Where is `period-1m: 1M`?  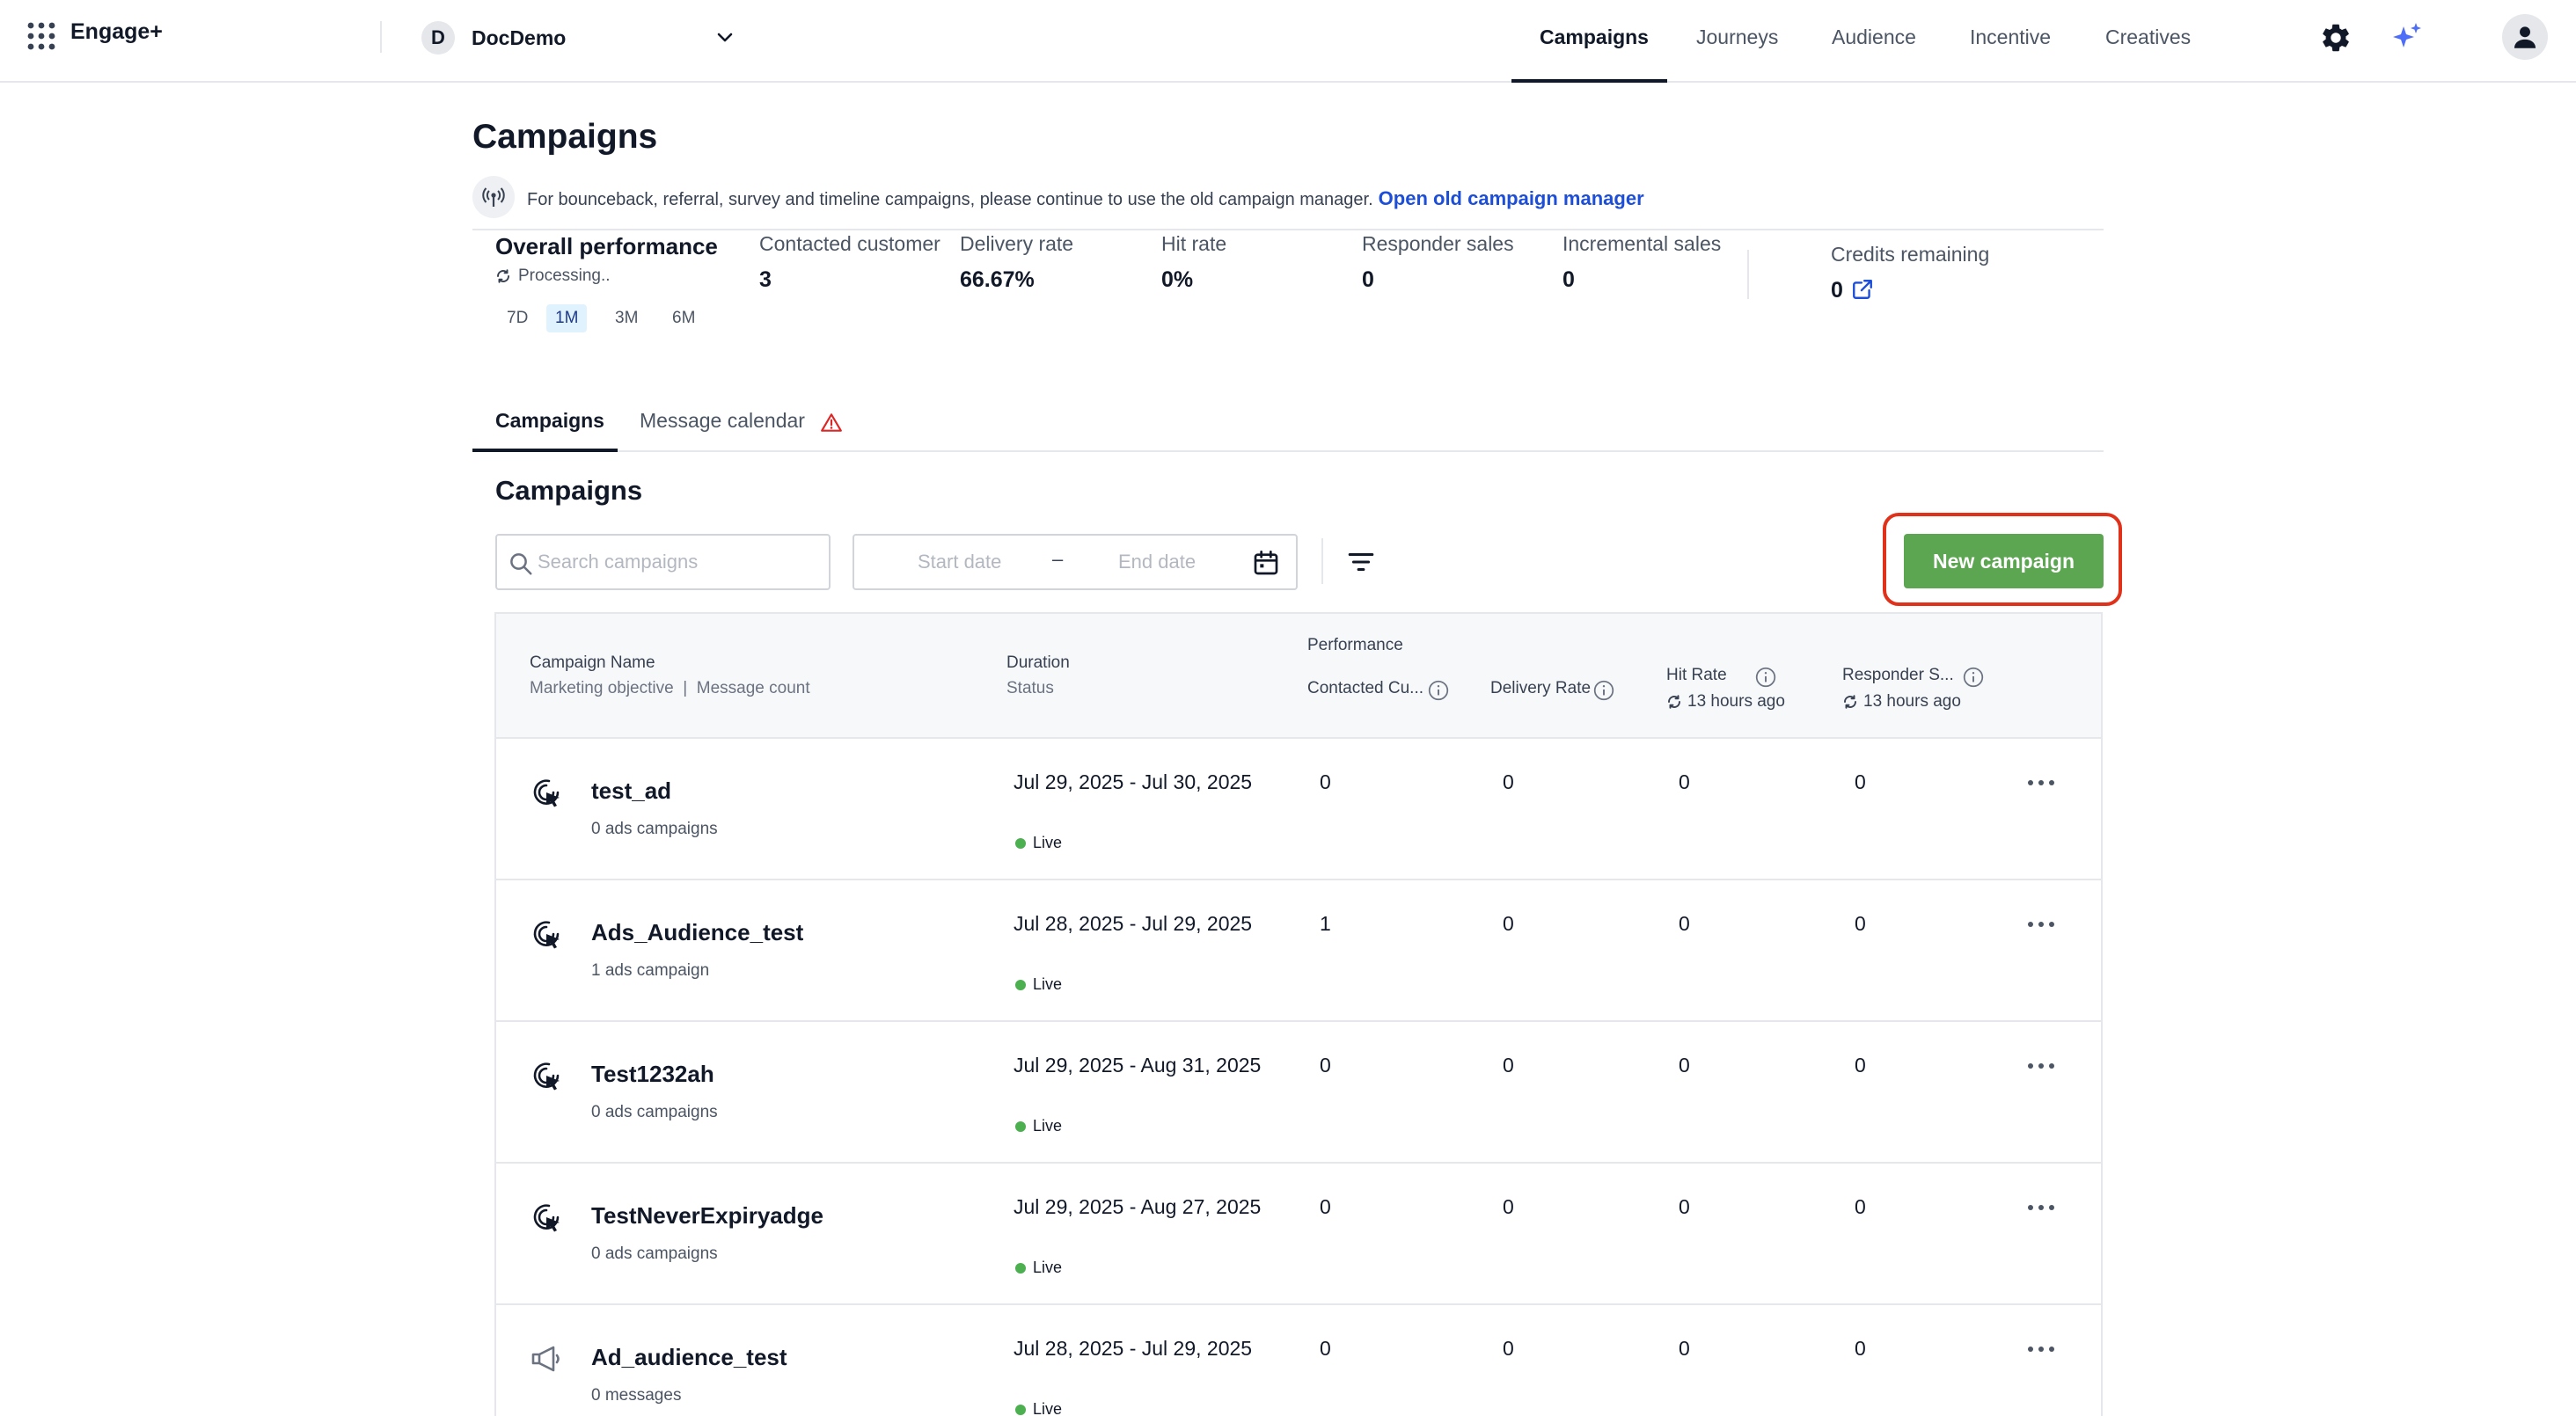
period-1m: 1M is located at coordinates (567, 318).